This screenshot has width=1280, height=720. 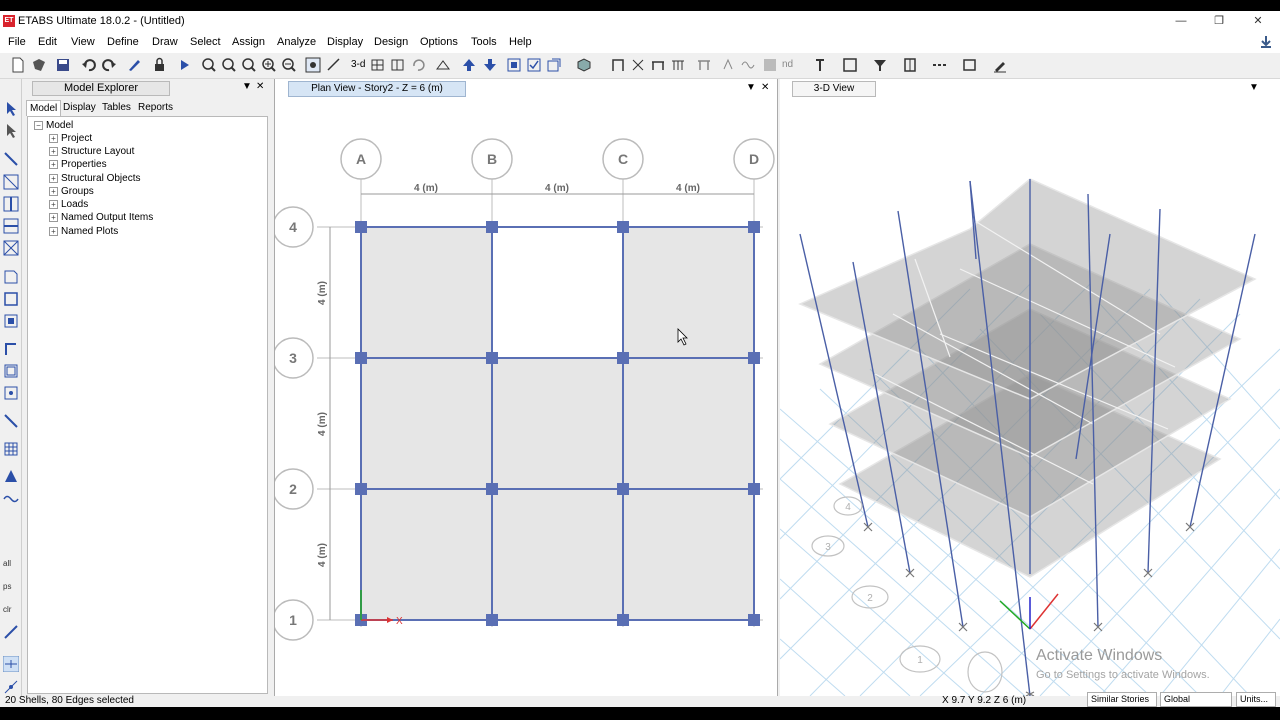 I want to click on move-down-icon, so click(x=490, y=65).